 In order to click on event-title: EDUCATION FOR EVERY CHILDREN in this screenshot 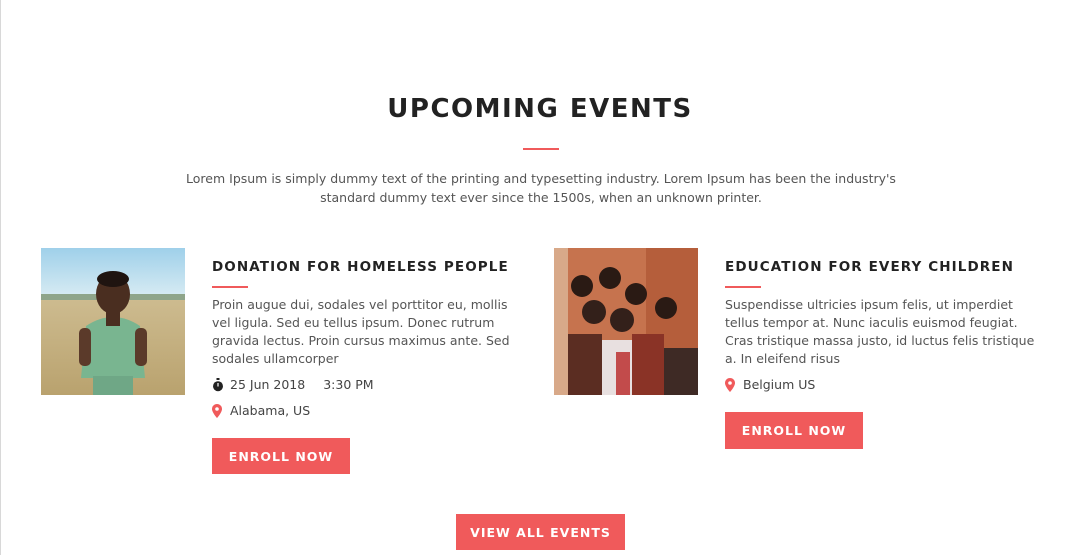, I will do `click(869, 267)`.